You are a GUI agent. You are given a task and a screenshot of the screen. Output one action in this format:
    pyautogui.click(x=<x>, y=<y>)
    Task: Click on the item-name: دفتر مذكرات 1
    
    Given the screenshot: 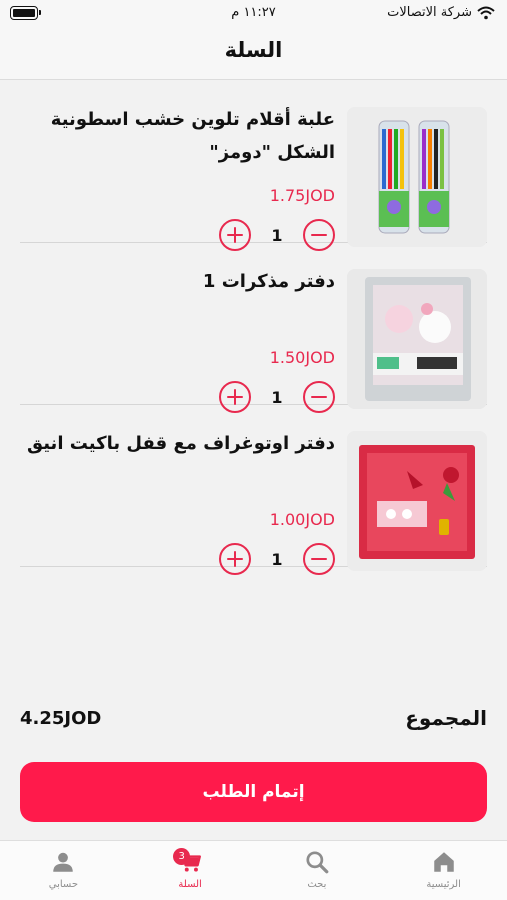 What is the action you would take?
    pyautogui.click(x=268, y=281)
    